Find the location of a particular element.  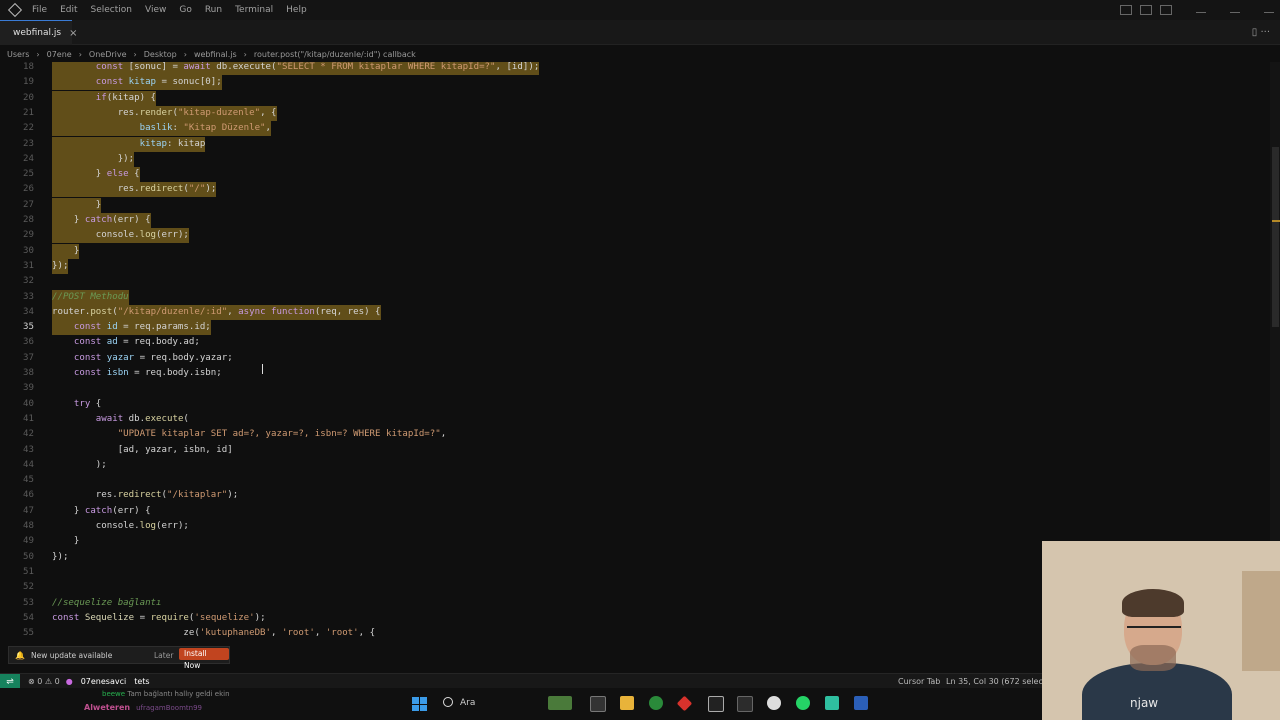

code-line: 19 const kitap = sonuc[0]; is located at coordinates (635, 83).